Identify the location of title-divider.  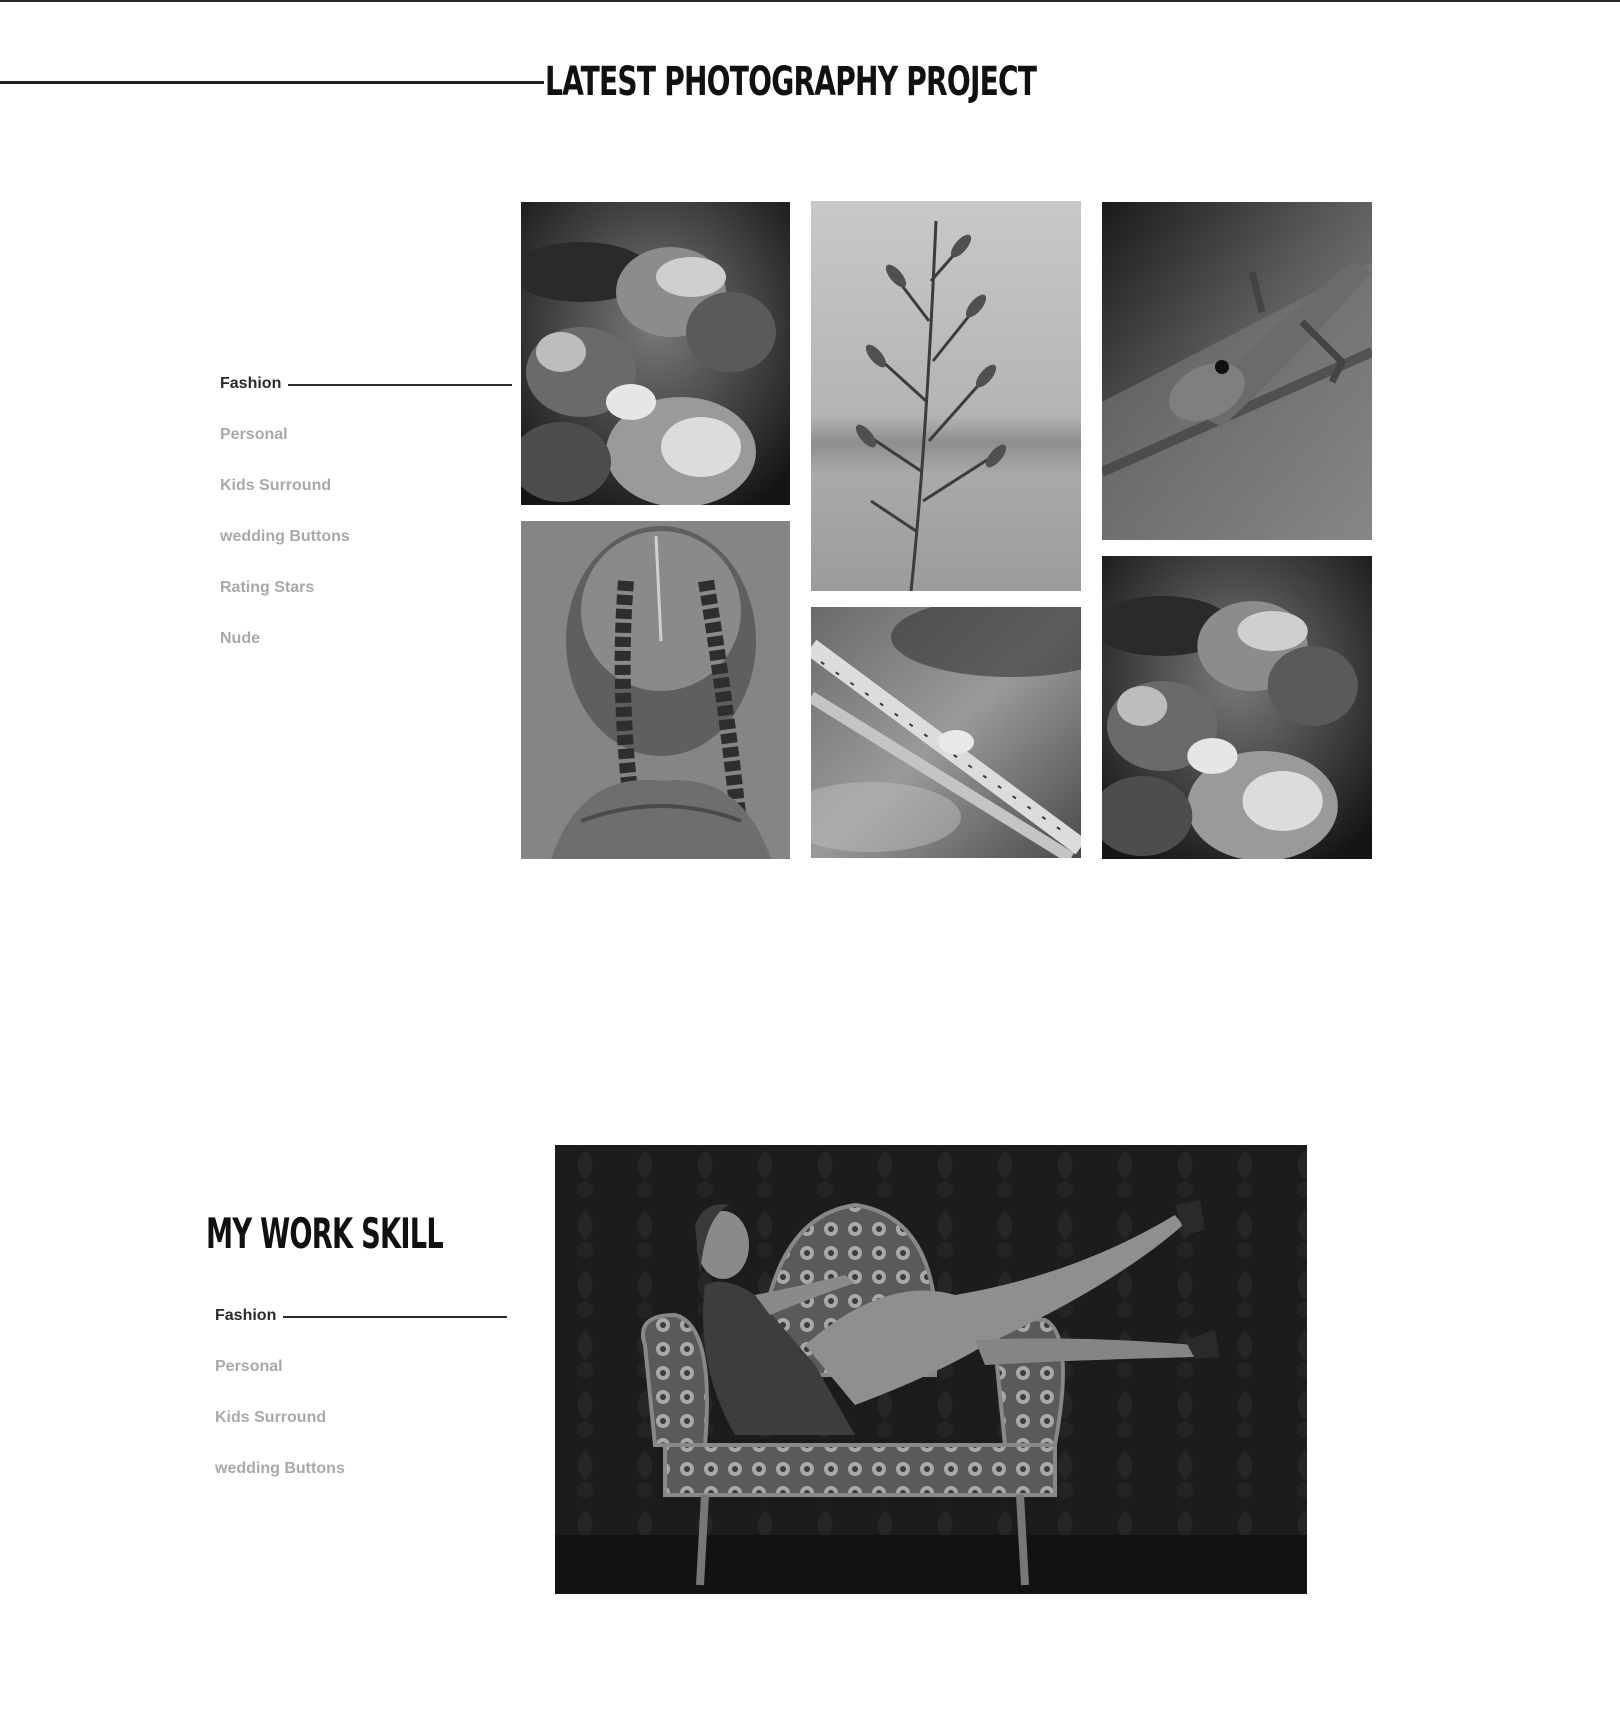
(272, 82).